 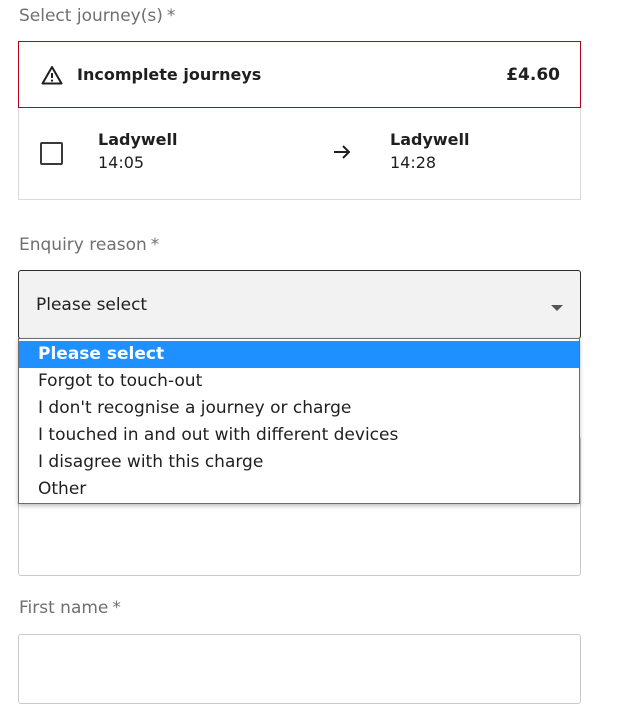 What do you see at coordinates (429, 152) in the screenshot?
I see `journey-destination: Ladywell 14:28` at bounding box center [429, 152].